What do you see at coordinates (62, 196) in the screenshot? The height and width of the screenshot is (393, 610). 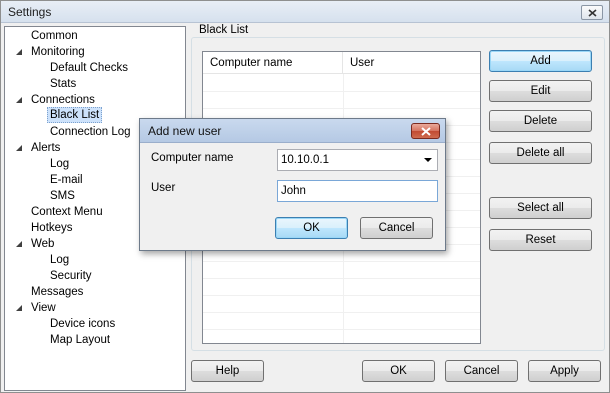 I see `tree-item-sms: SMS` at bounding box center [62, 196].